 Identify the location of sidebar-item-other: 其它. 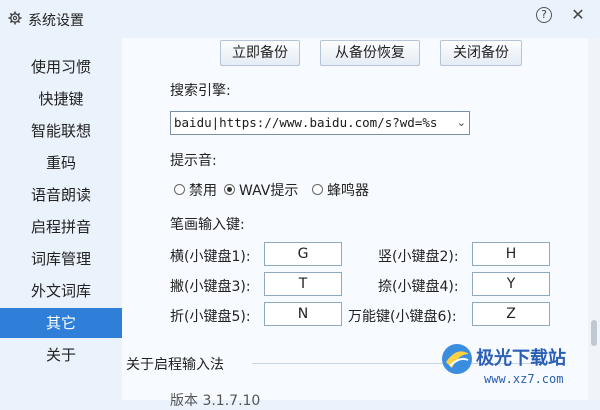
(61, 323).